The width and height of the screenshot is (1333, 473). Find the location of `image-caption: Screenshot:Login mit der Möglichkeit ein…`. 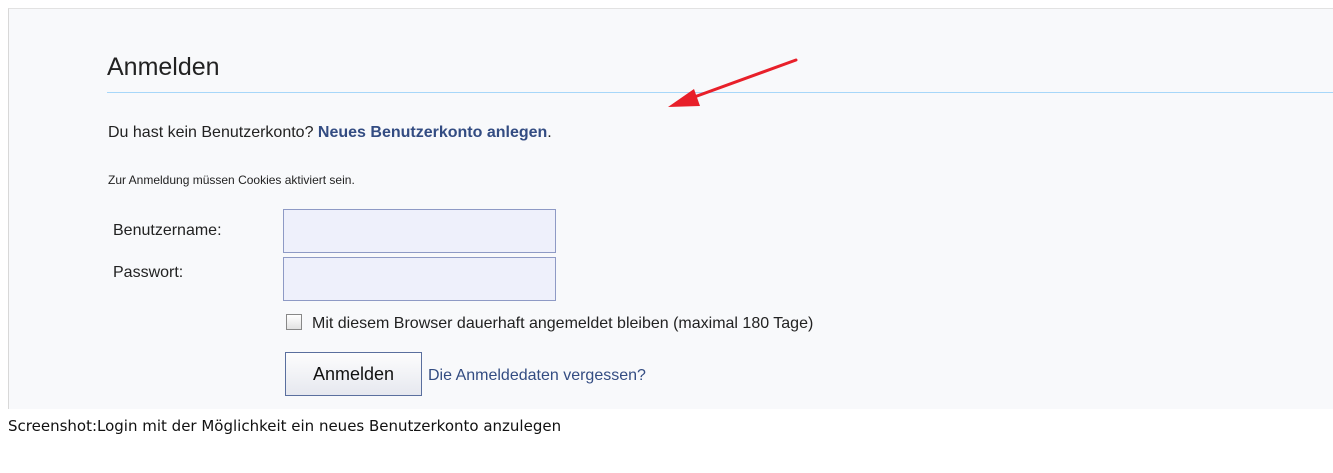

image-caption: Screenshot:Login mit der Möglichkeit ein… is located at coordinates (285, 426).